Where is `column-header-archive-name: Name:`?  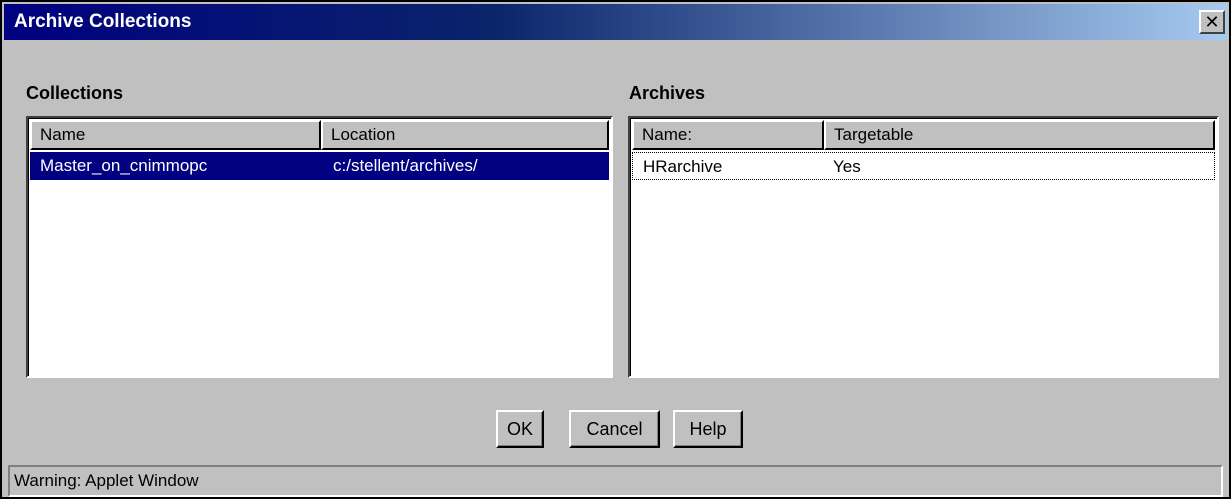 column-header-archive-name: Name: is located at coordinates (728, 135).